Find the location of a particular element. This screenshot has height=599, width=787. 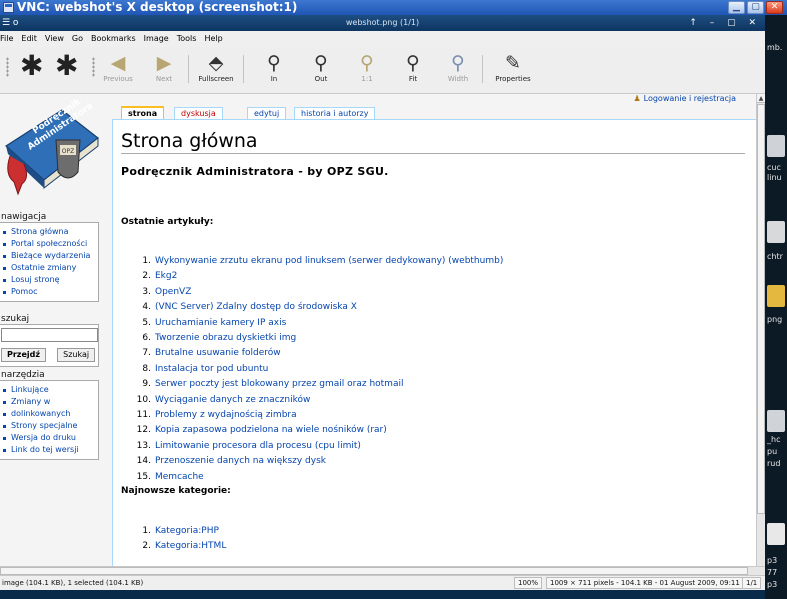

zoom-in-label: In is located at coordinates (274, 79).